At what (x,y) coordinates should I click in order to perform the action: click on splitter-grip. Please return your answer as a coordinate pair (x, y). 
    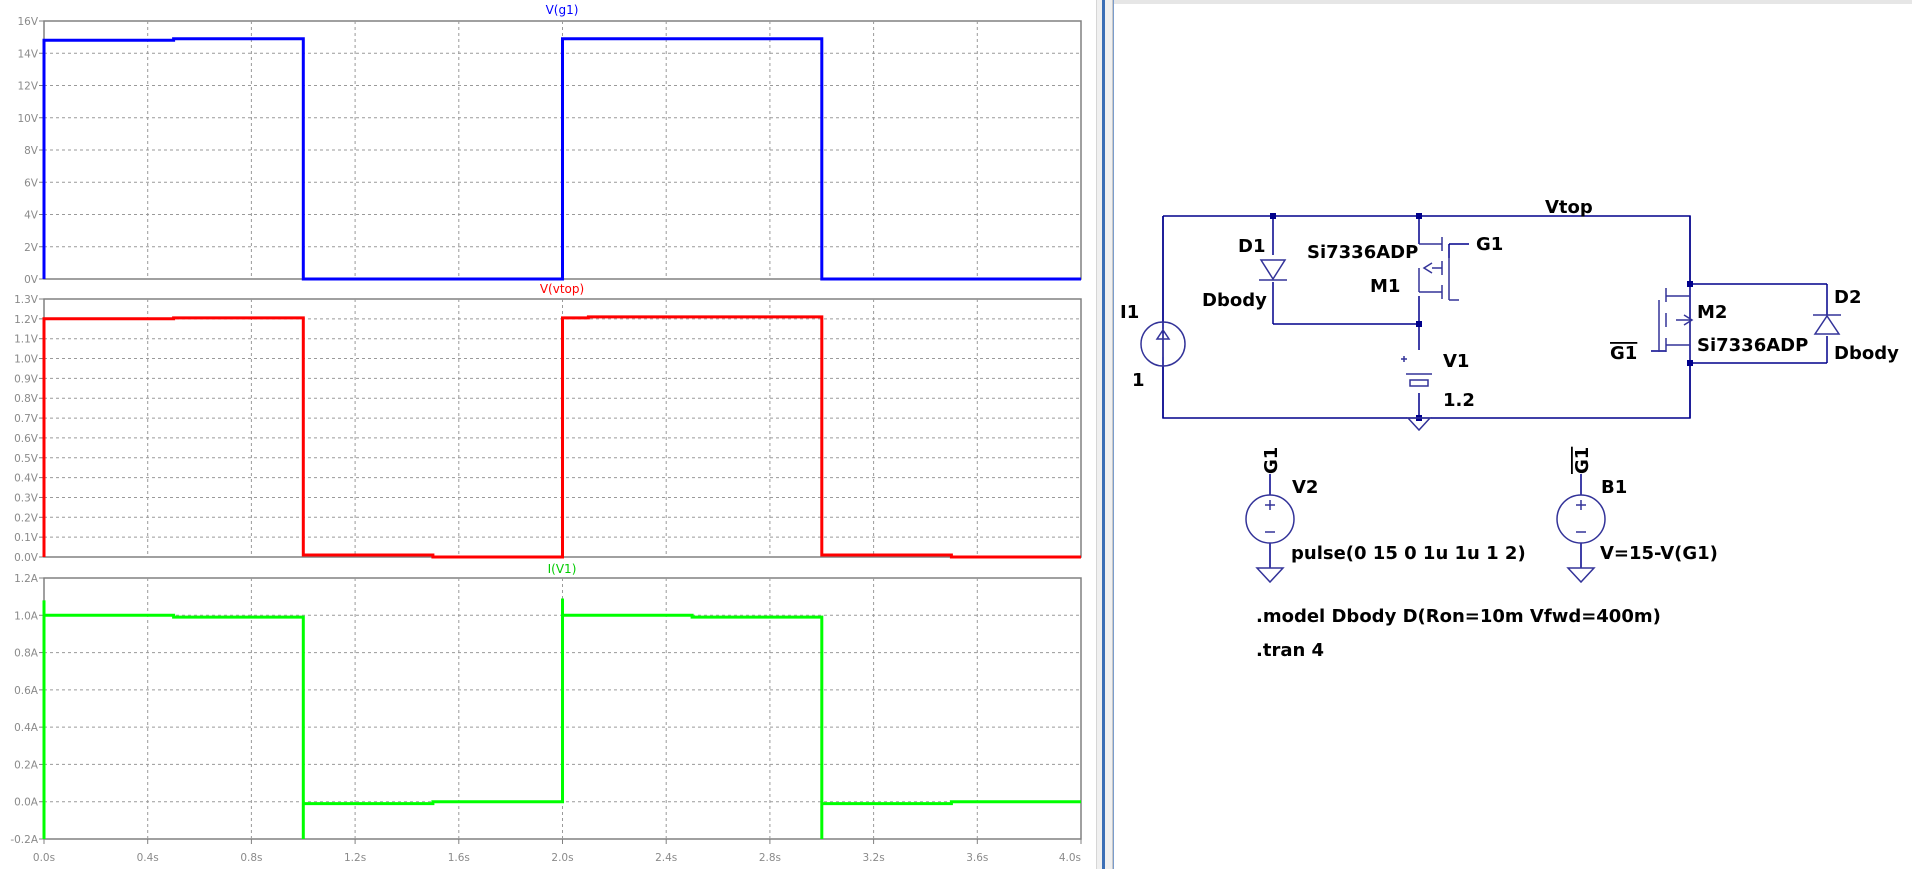
    Looking at the image, I should click on (1103, 434).